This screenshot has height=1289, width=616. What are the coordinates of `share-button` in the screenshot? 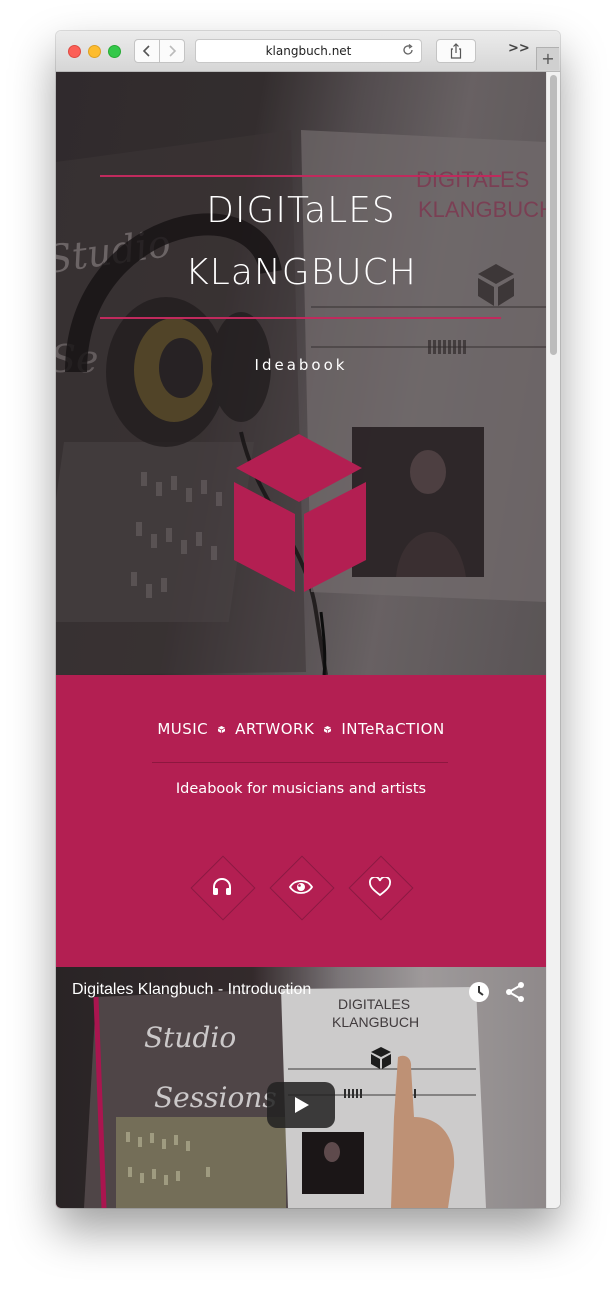 It's located at (456, 51).